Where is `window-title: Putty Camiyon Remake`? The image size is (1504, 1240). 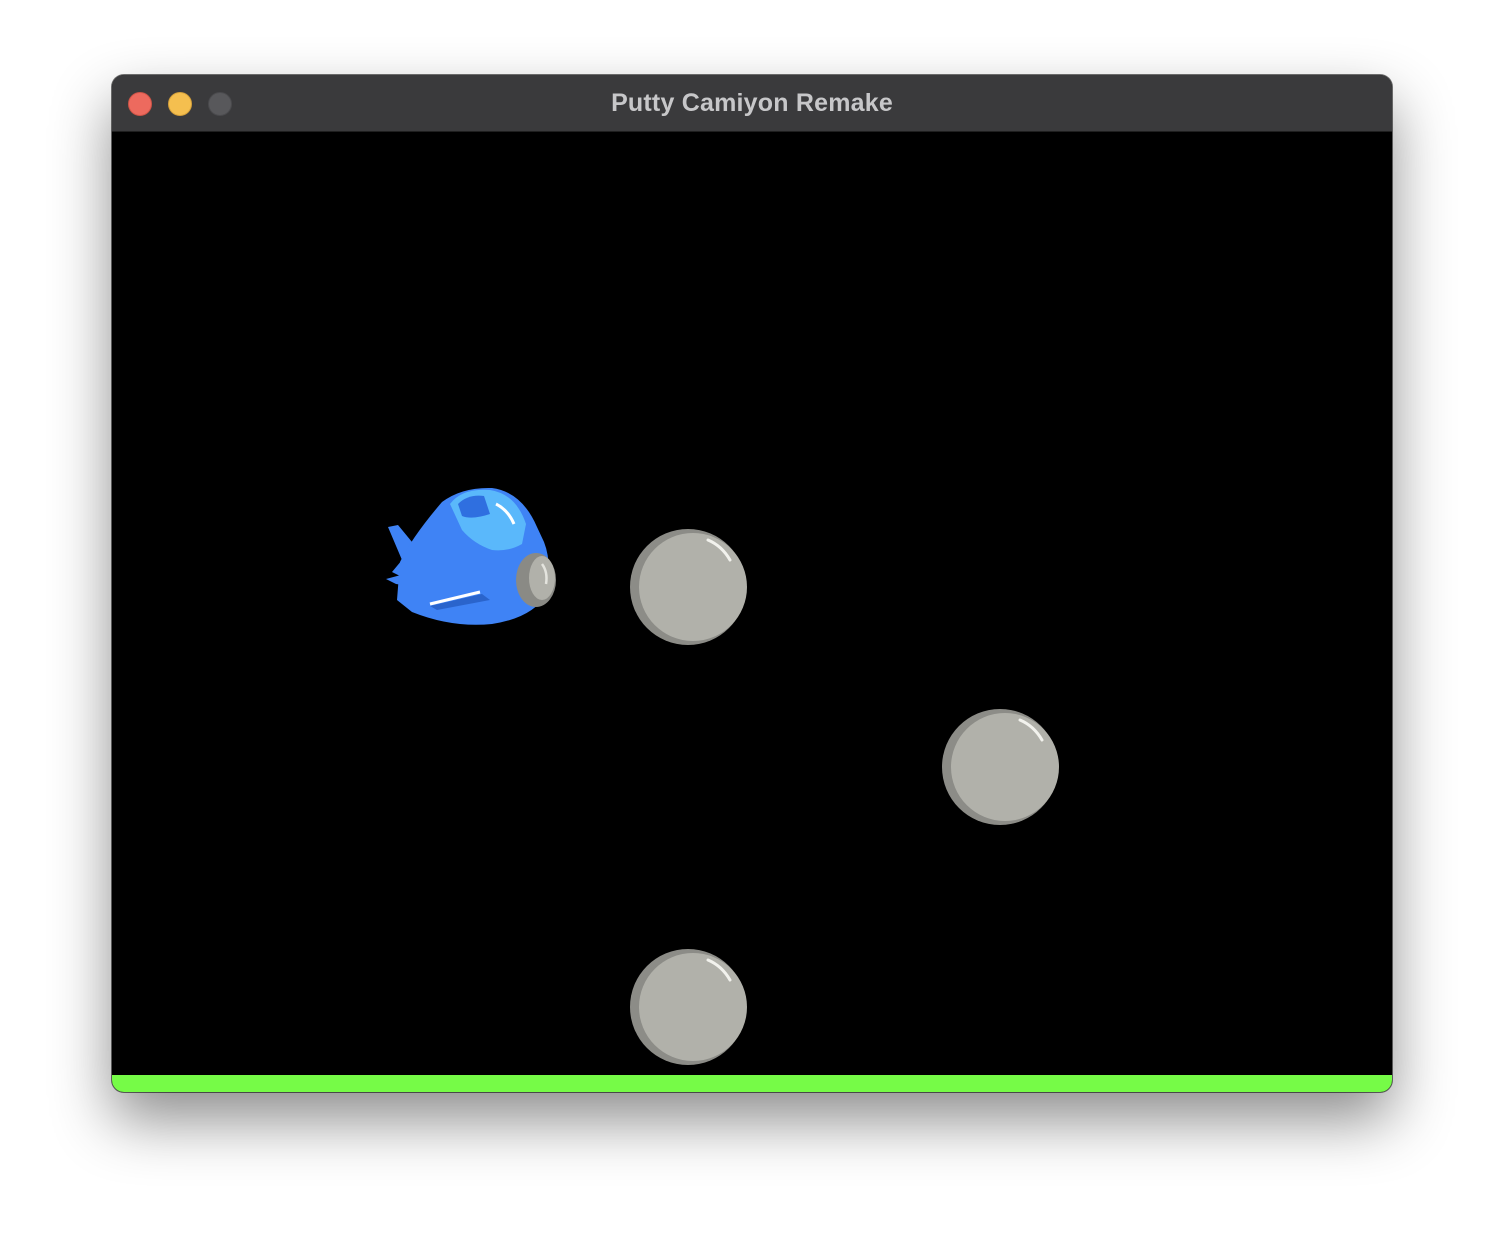
window-title: Putty Camiyon Remake is located at coordinates (752, 103).